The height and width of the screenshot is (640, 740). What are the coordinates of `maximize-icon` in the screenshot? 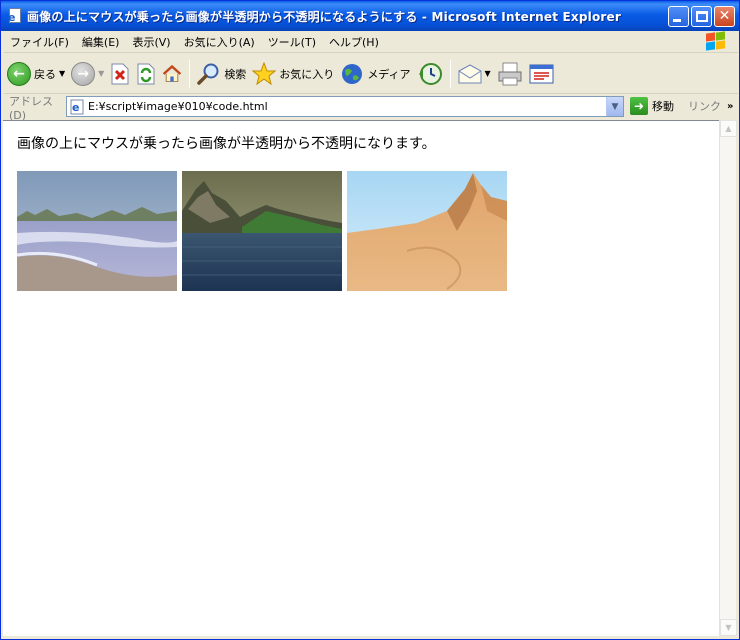 It's located at (702, 16).